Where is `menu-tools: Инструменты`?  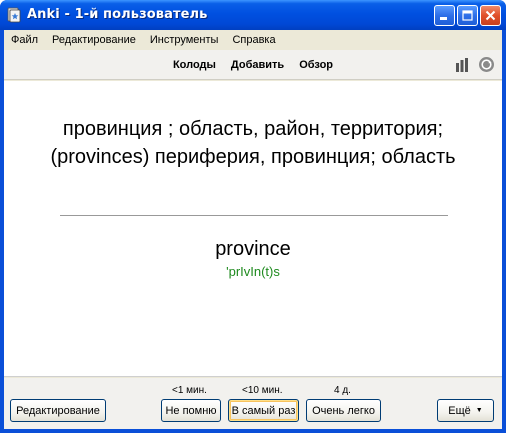 menu-tools: Инструменты is located at coordinates (184, 40).